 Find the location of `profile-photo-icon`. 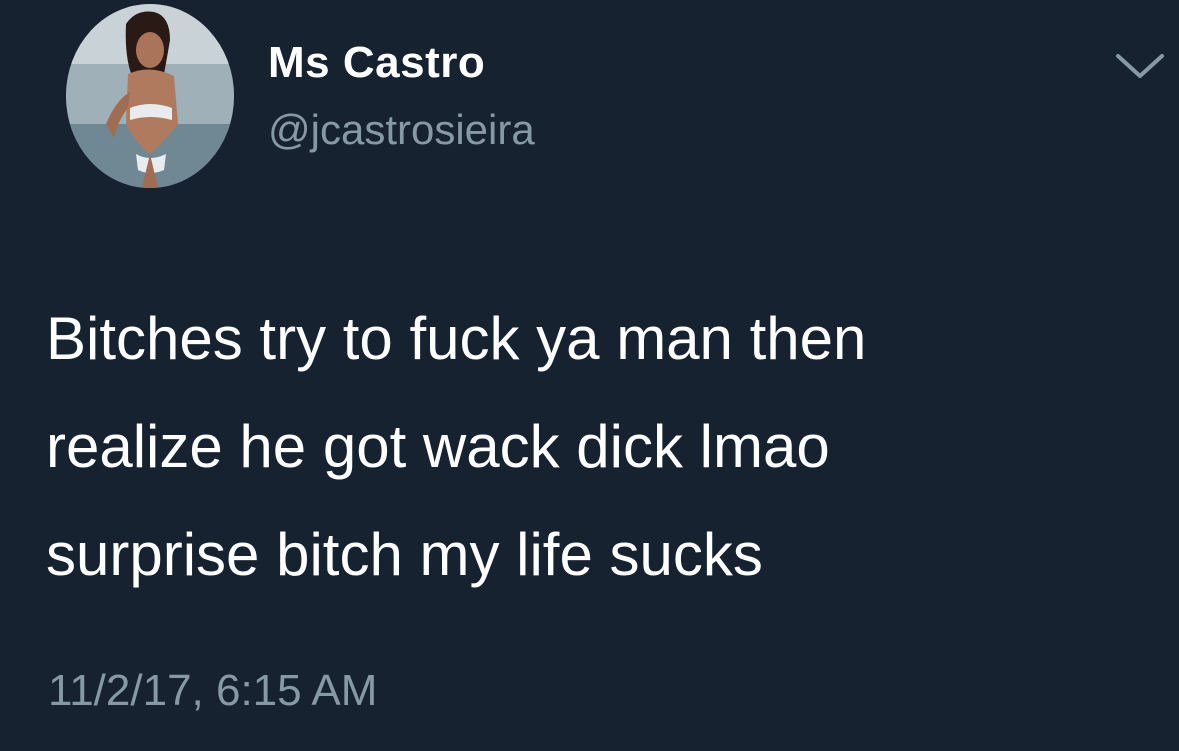

profile-photo-icon is located at coordinates (150, 96).